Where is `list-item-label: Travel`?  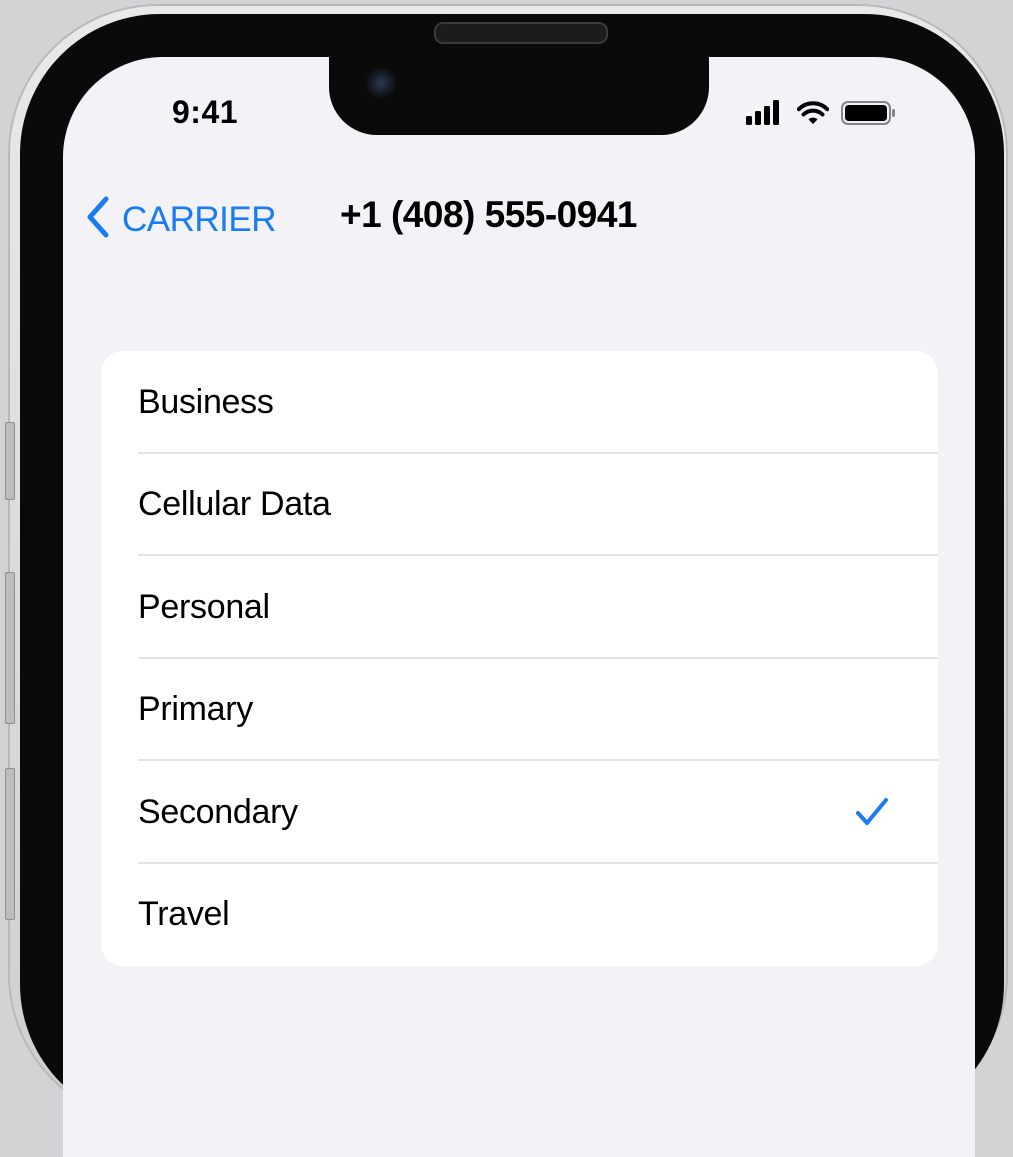
list-item-label: Travel is located at coordinates (184, 914).